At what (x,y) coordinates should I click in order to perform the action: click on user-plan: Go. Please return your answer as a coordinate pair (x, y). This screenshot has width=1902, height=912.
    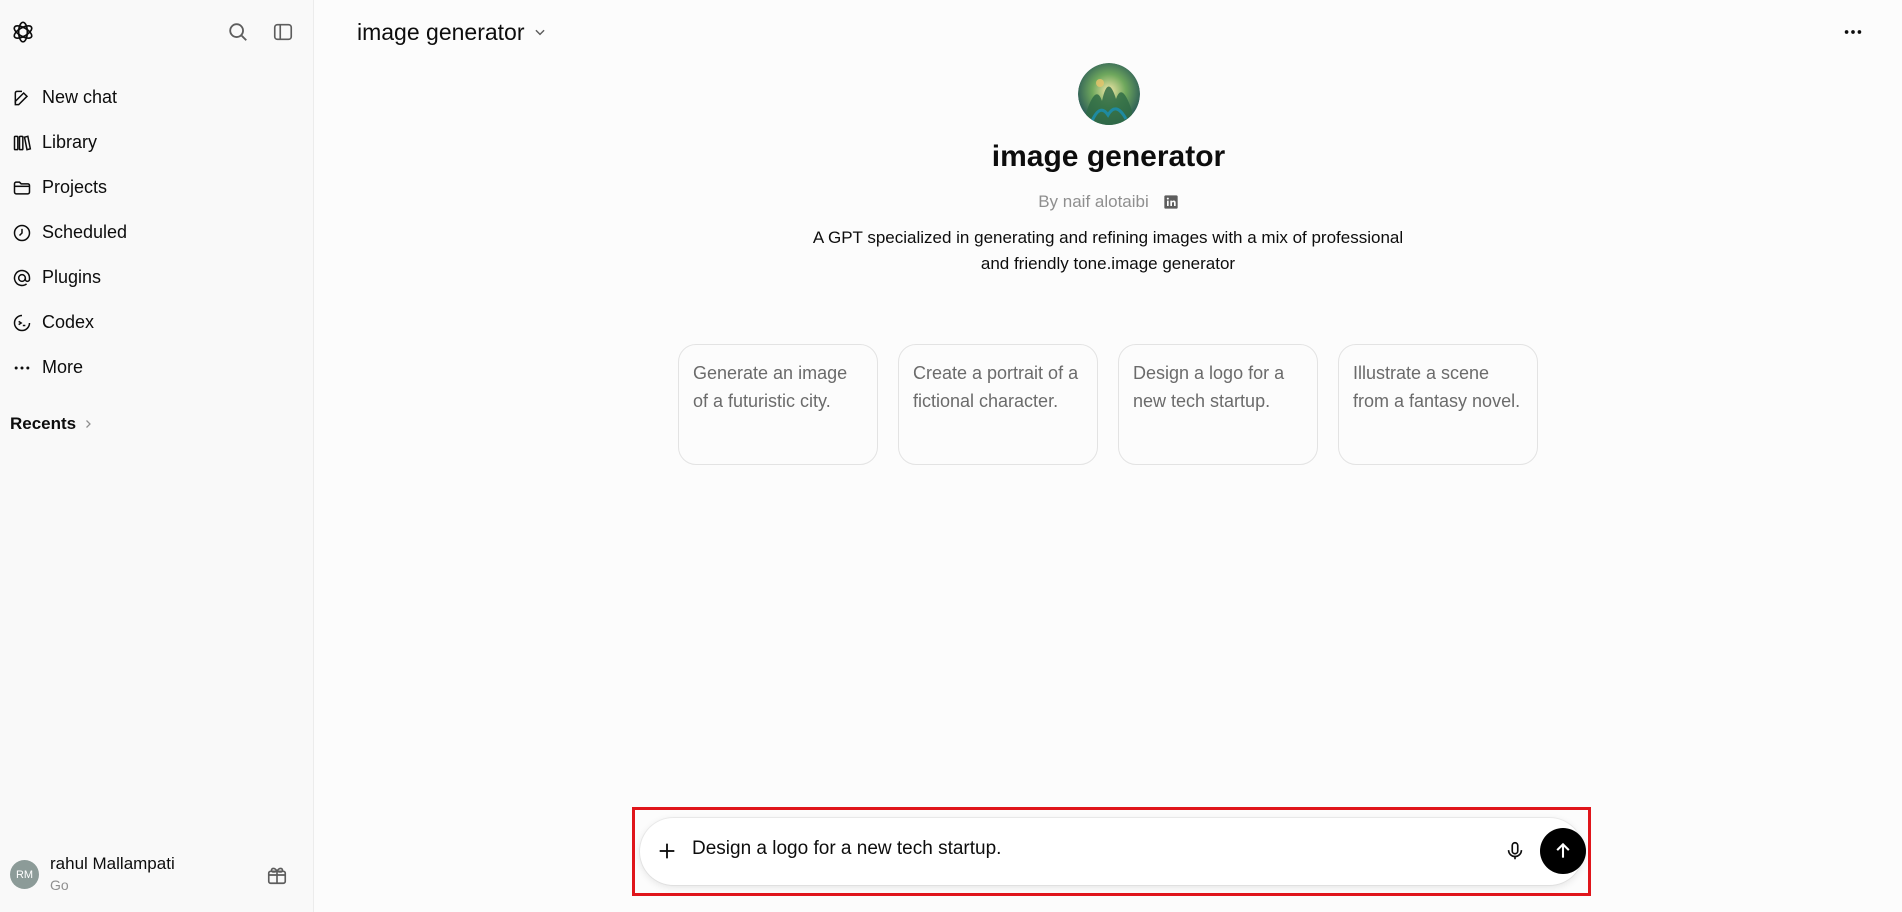
    Looking at the image, I should click on (59, 885).